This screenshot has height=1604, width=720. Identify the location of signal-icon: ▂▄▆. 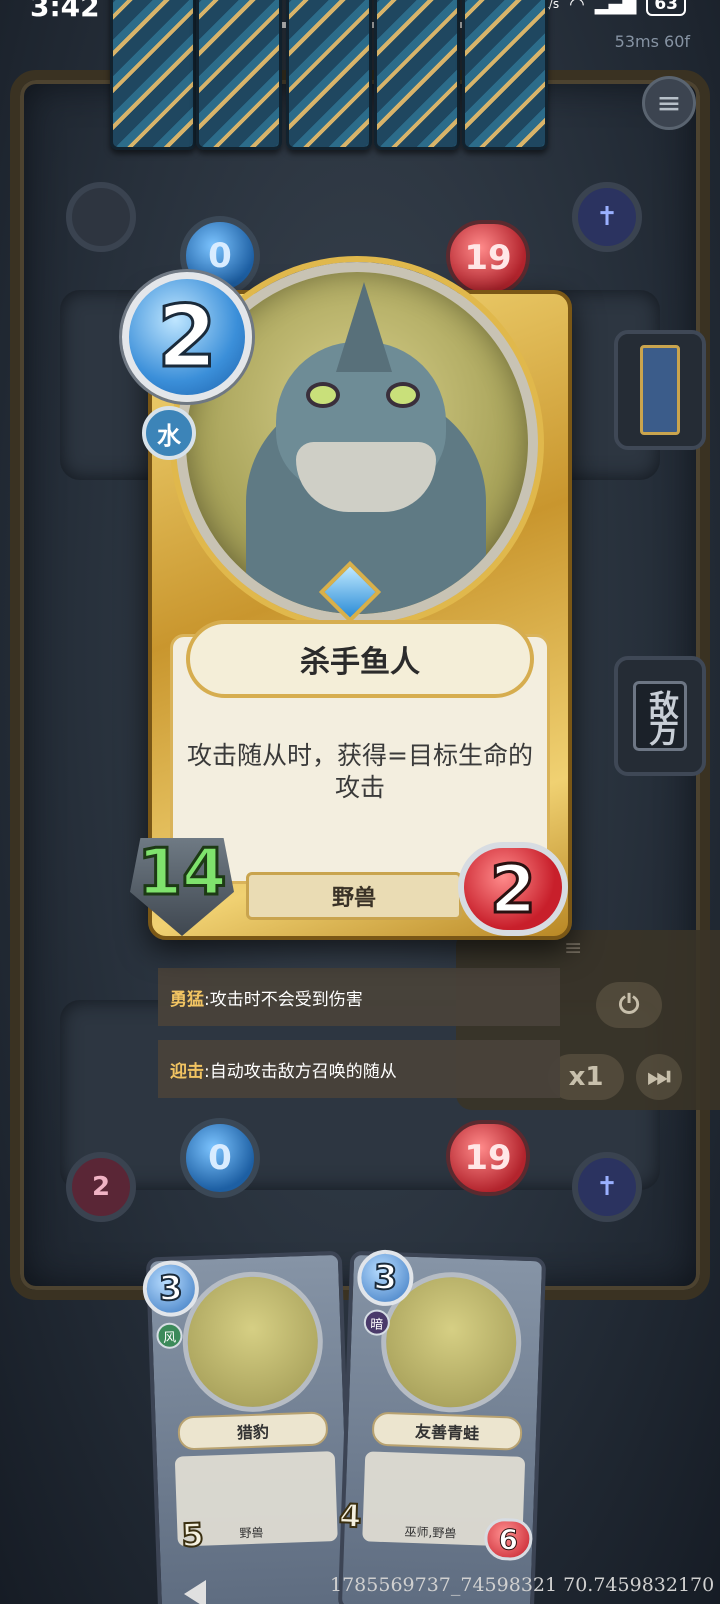
(615, 7).